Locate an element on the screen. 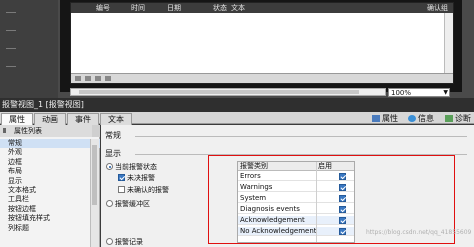  column-header-date: 日期 is located at coordinates (174, 8).